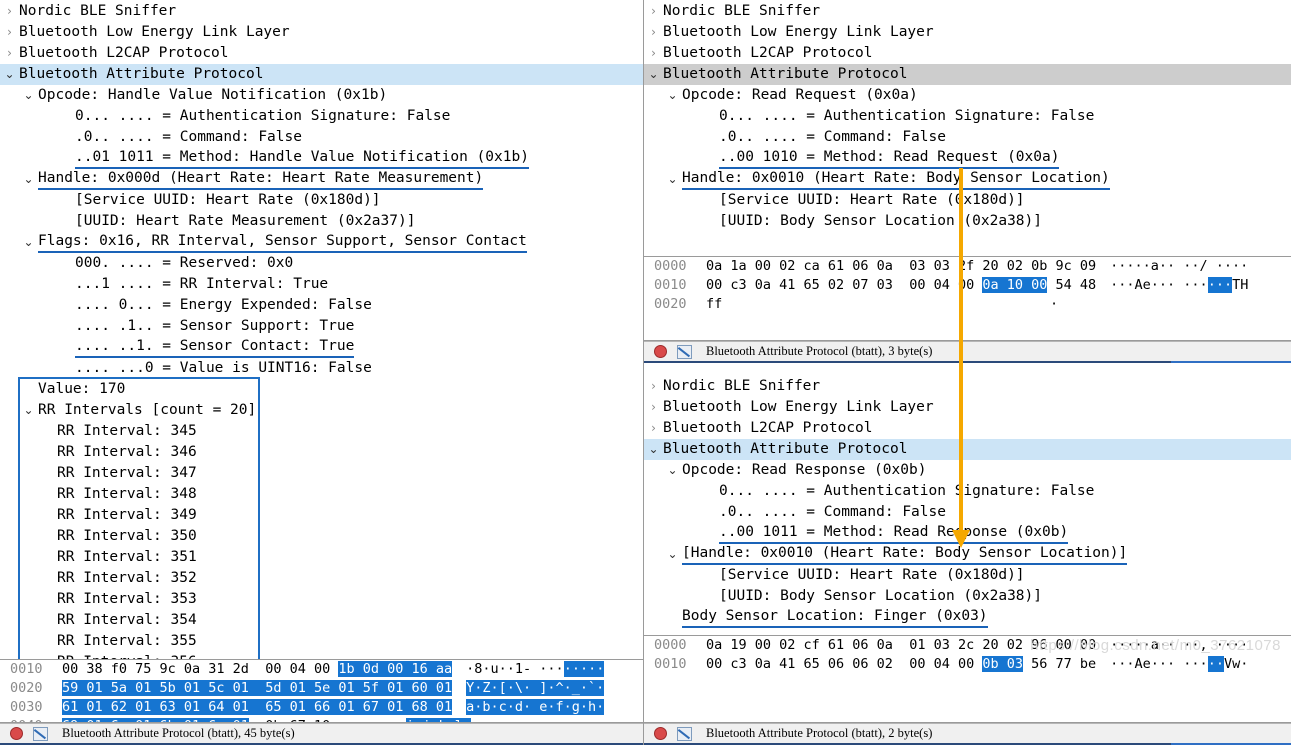 The height and width of the screenshot is (745, 1291). Describe the element at coordinates (967, 304) in the screenshot. I see `hex-row: 0020 ff ·` at that location.